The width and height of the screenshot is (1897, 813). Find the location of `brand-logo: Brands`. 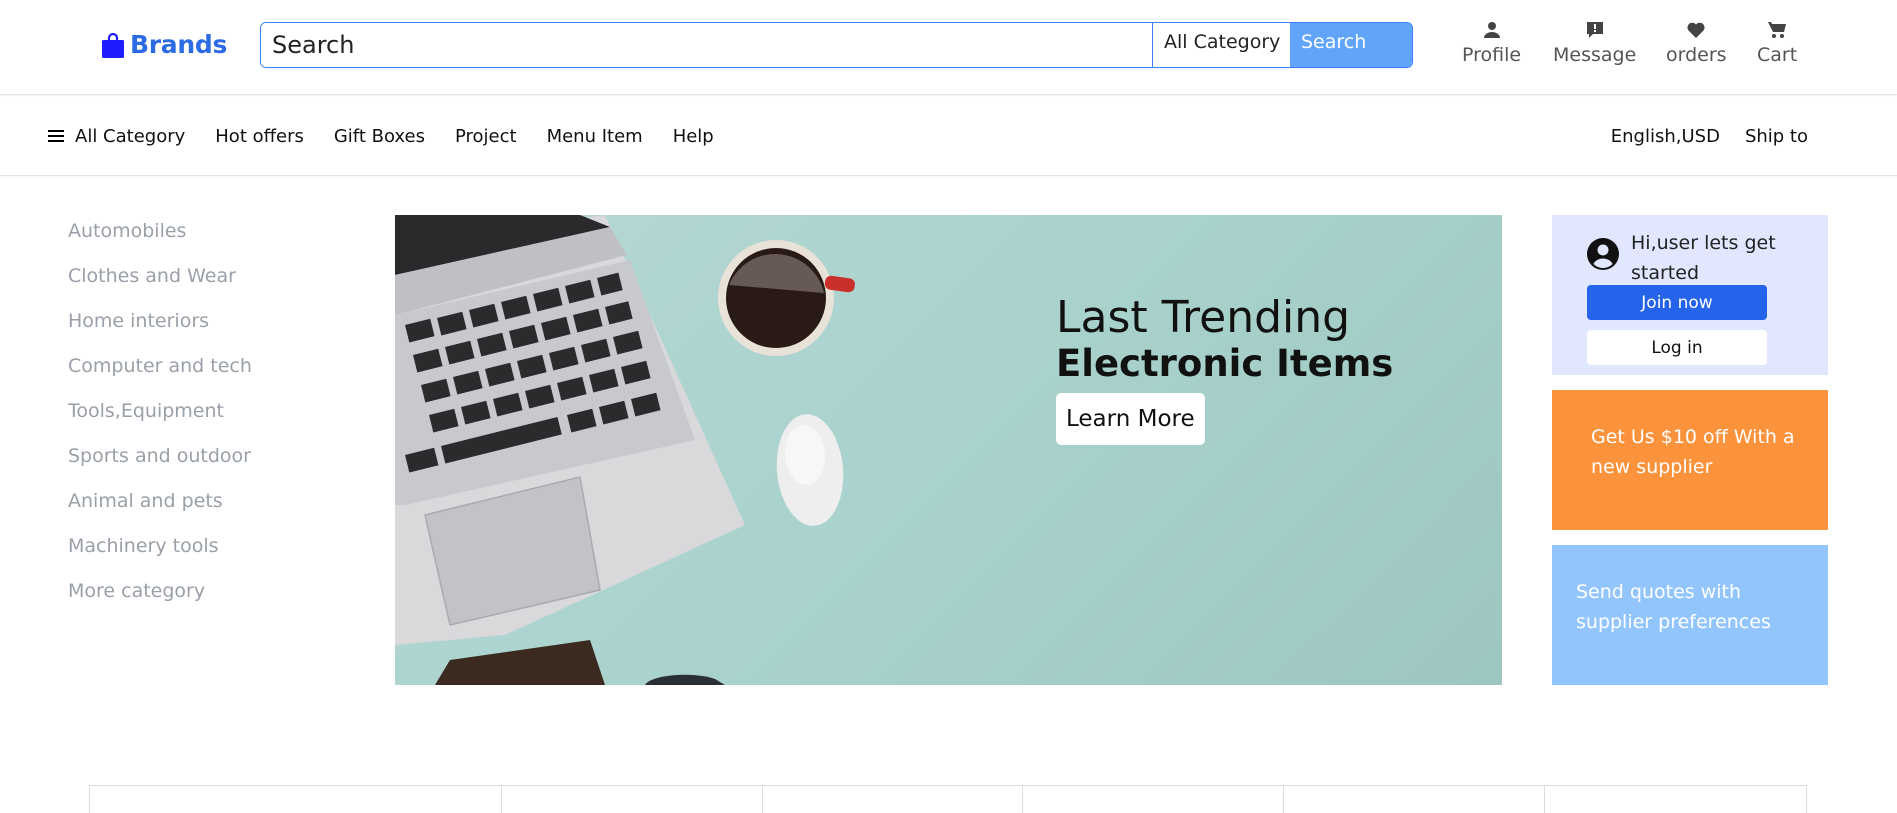

brand-logo: Brands is located at coordinates (164, 44).